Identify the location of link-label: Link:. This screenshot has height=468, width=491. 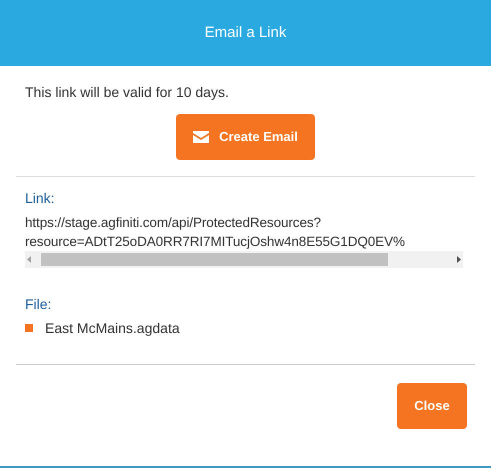
(40, 198).